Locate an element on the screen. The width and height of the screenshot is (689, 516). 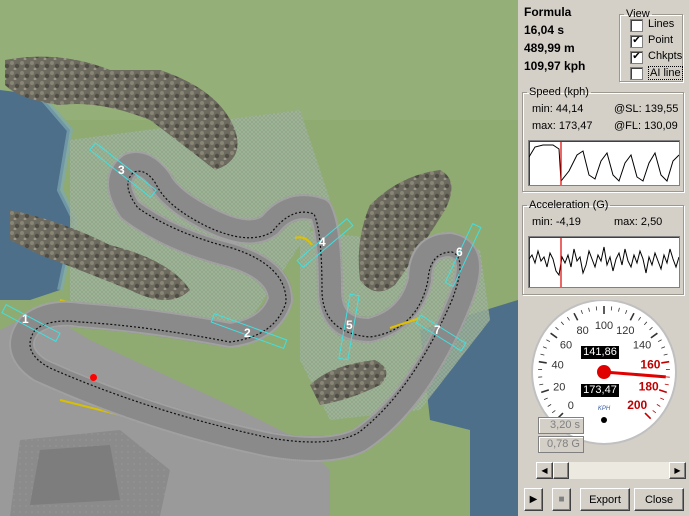
chkpts-checkbox: ✔ is located at coordinates (636, 57).